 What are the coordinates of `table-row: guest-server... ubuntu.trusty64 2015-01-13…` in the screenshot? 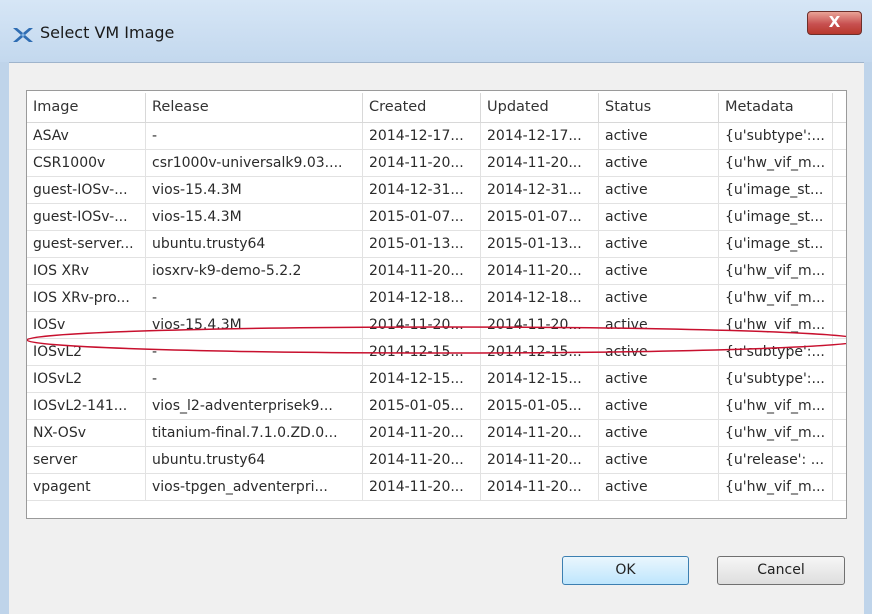 It's located at (436, 244).